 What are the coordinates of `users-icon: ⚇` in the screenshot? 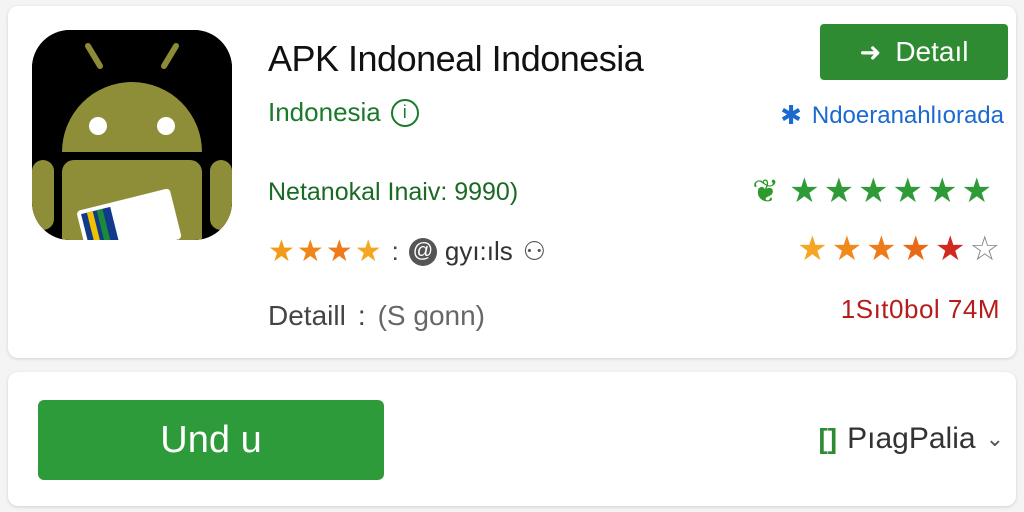 It's located at (534, 251).